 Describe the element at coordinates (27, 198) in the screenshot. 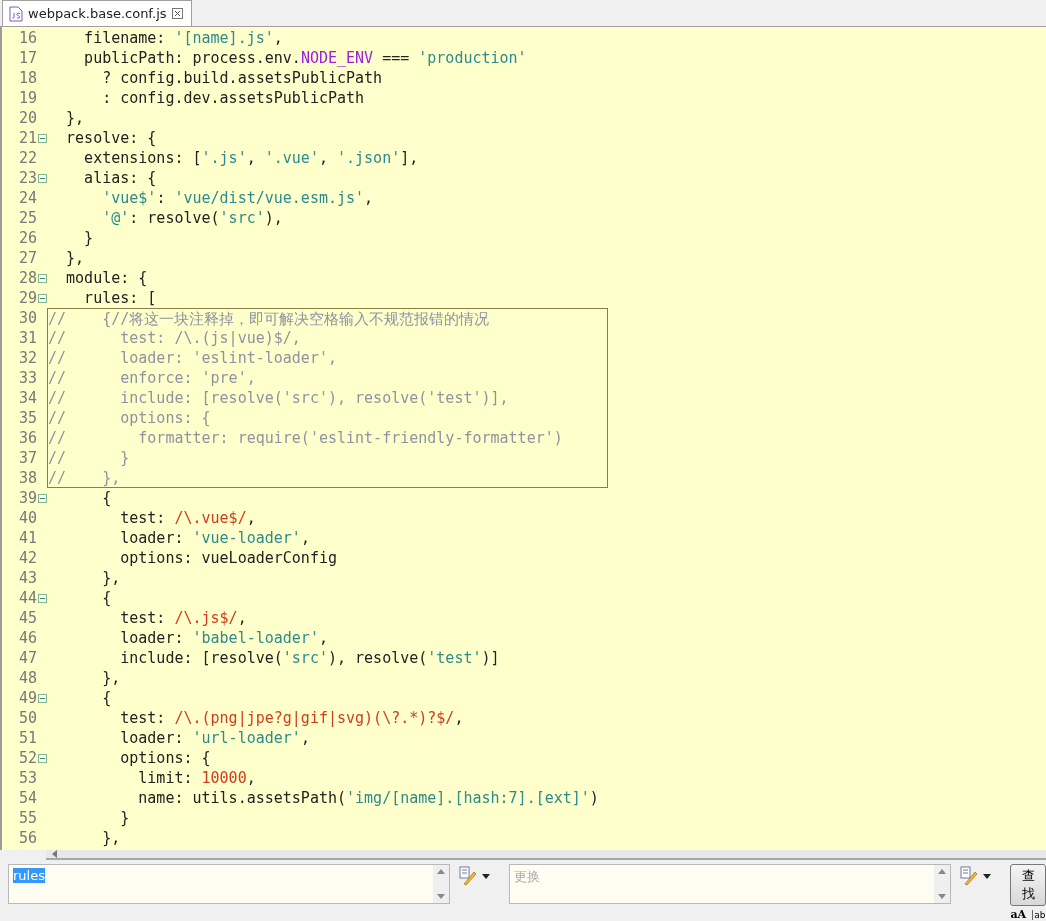

I see `line-number: 24` at that location.